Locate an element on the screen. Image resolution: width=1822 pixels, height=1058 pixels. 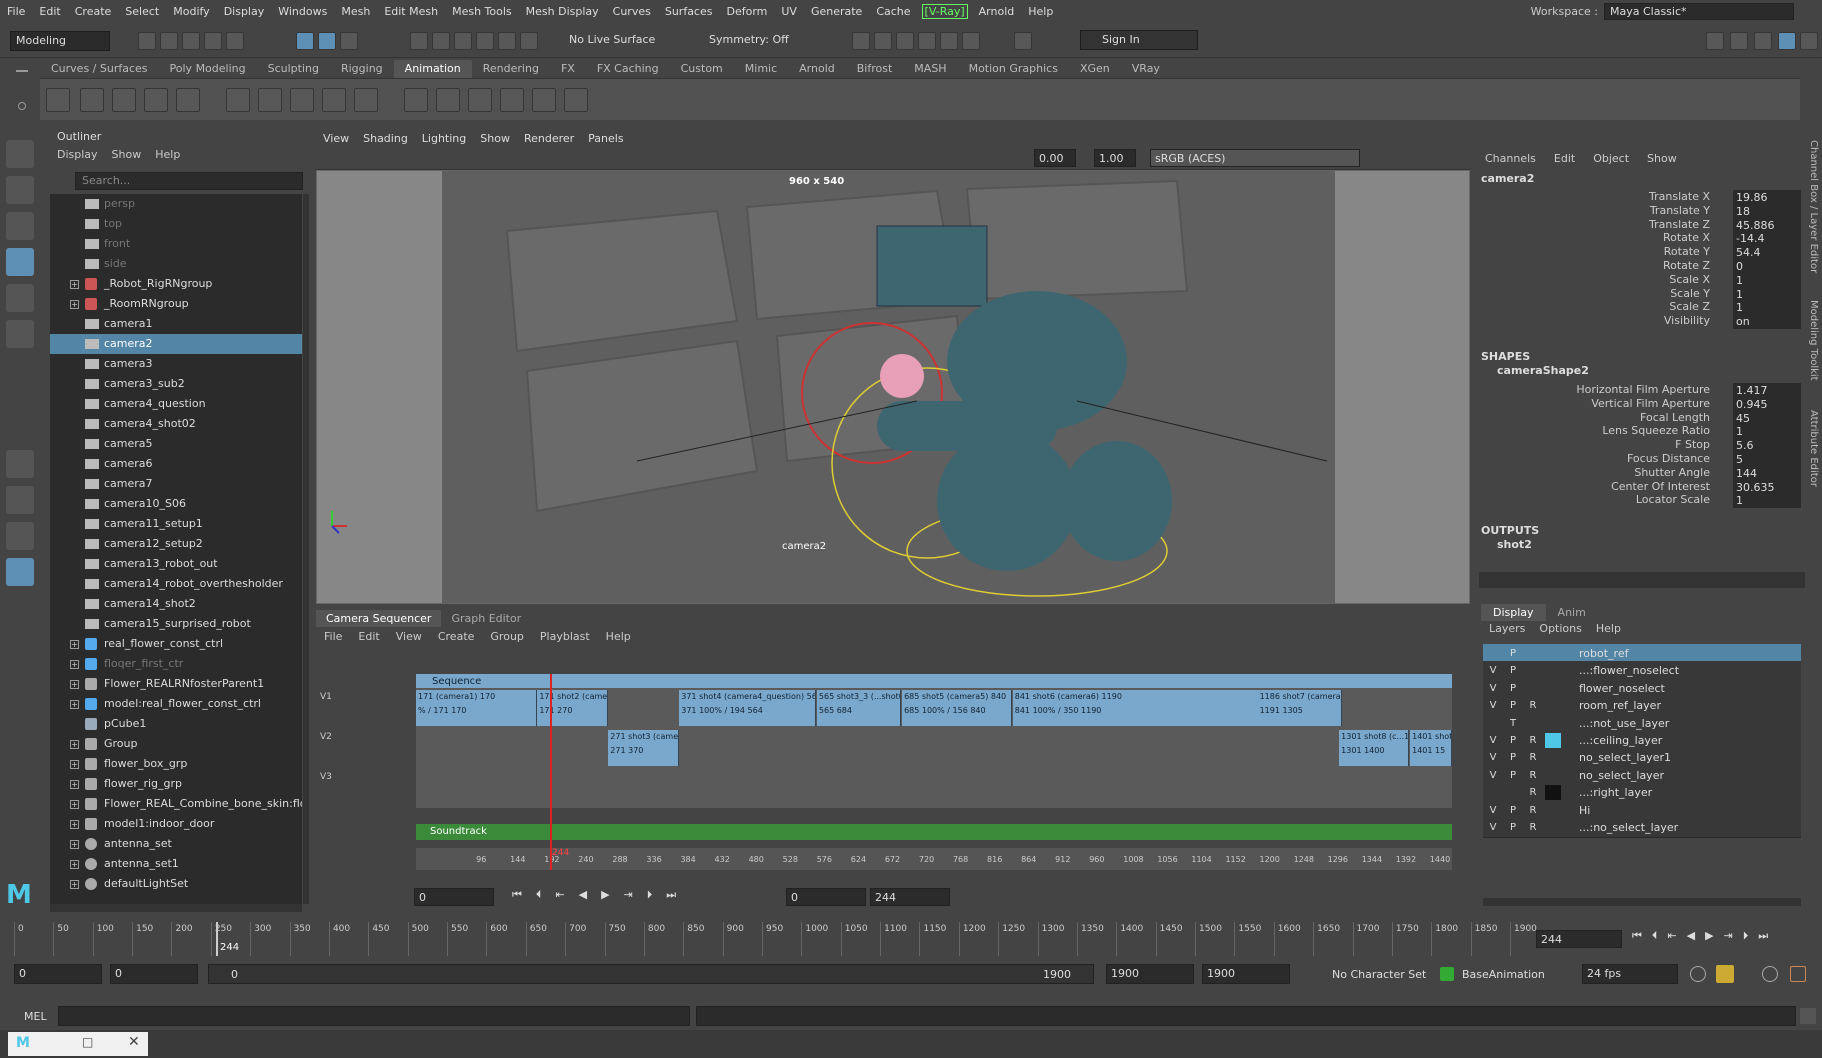
shot-clip: 171 (camera1) 170 % / 171 170 is located at coordinates (476, 708).